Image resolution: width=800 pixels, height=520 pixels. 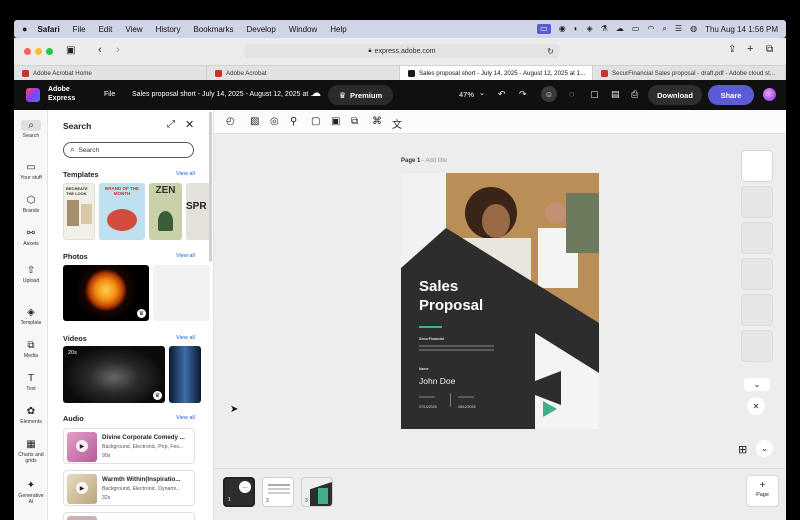 I want to click on crop-icon: ▢, so click(x=315, y=121).